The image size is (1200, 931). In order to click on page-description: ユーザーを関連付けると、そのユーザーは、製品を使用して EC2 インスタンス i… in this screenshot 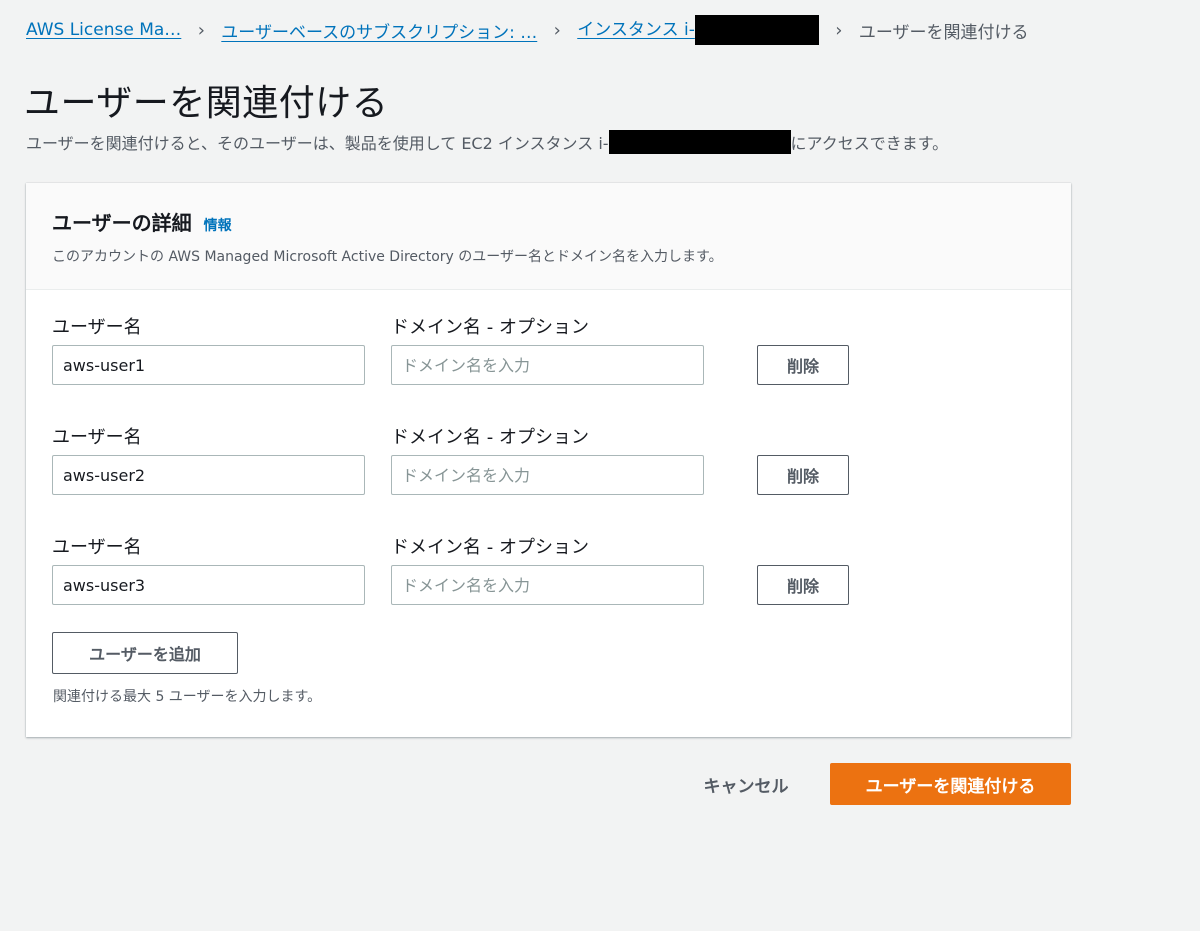, I will do `click(487, 142)`.